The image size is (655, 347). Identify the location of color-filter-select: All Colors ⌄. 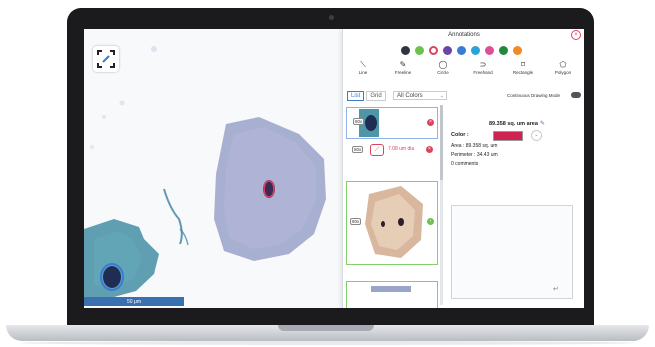
(420, 95).